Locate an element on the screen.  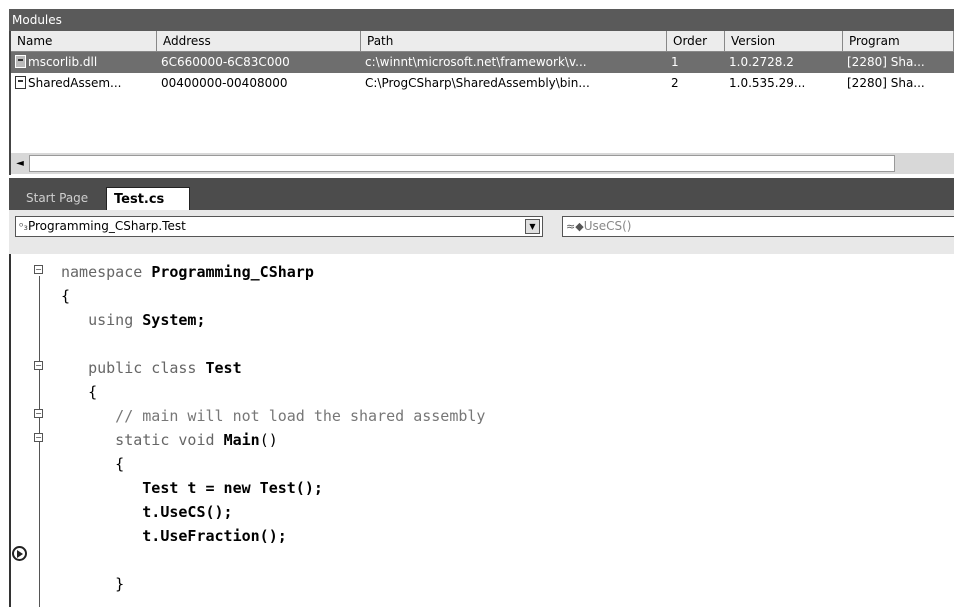
module-cell-address: 6C660000-6C83C000 is located at coordinates (259, 62).